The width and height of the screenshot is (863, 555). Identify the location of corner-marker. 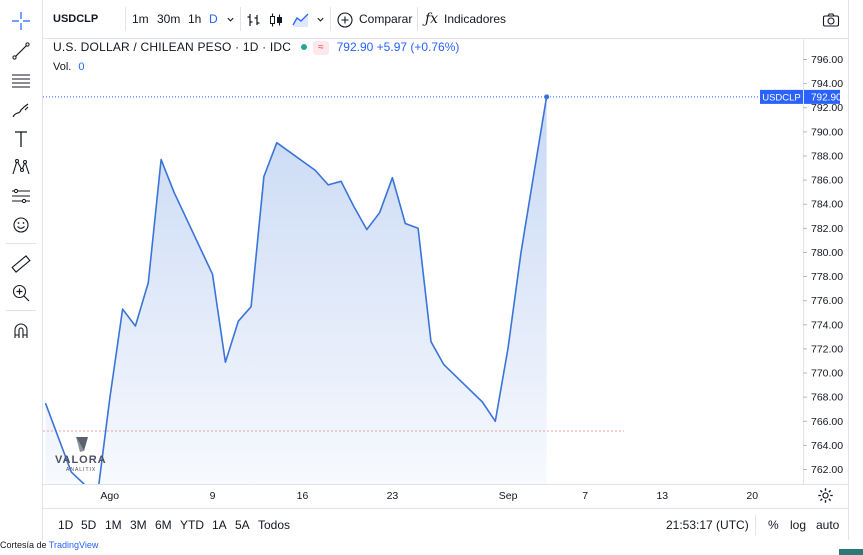
(851, 552).